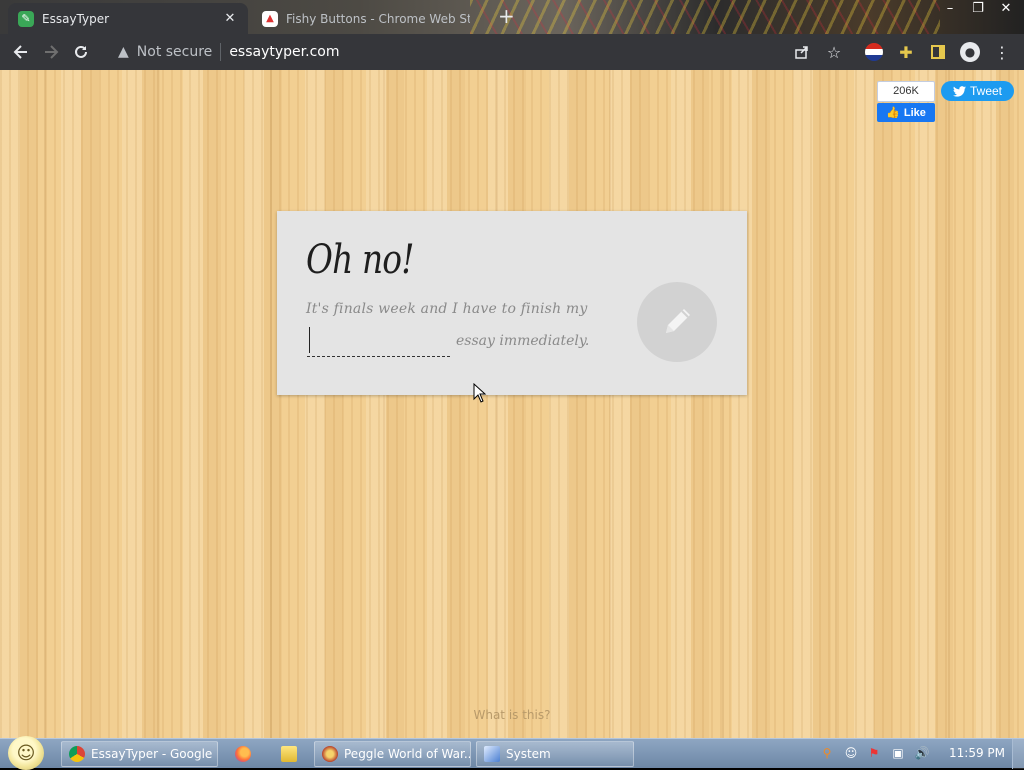 This screenshot has width=1024, height=770. I want to click on tweet-button: Tweet, so click(977, 91).